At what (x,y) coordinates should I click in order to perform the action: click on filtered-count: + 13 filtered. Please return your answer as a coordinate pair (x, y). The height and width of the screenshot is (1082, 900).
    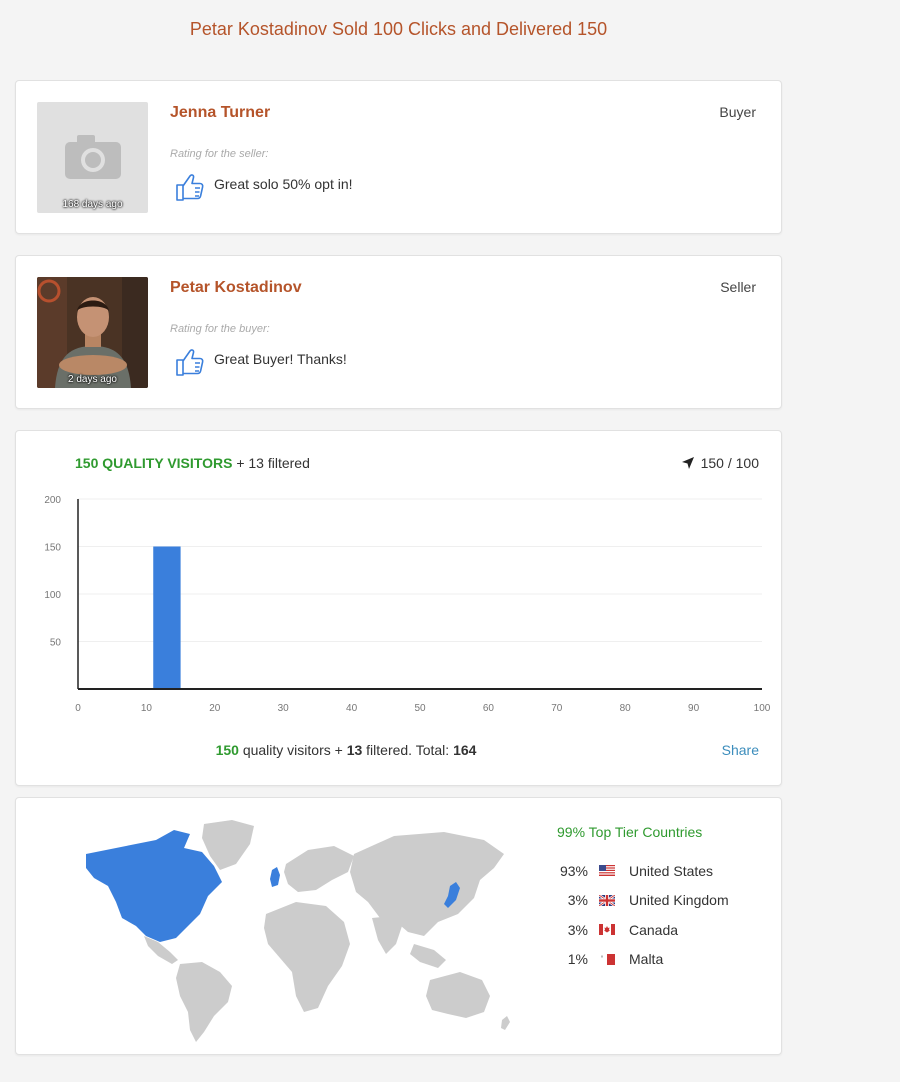
    Looking at the image, I should click on (273, 463).